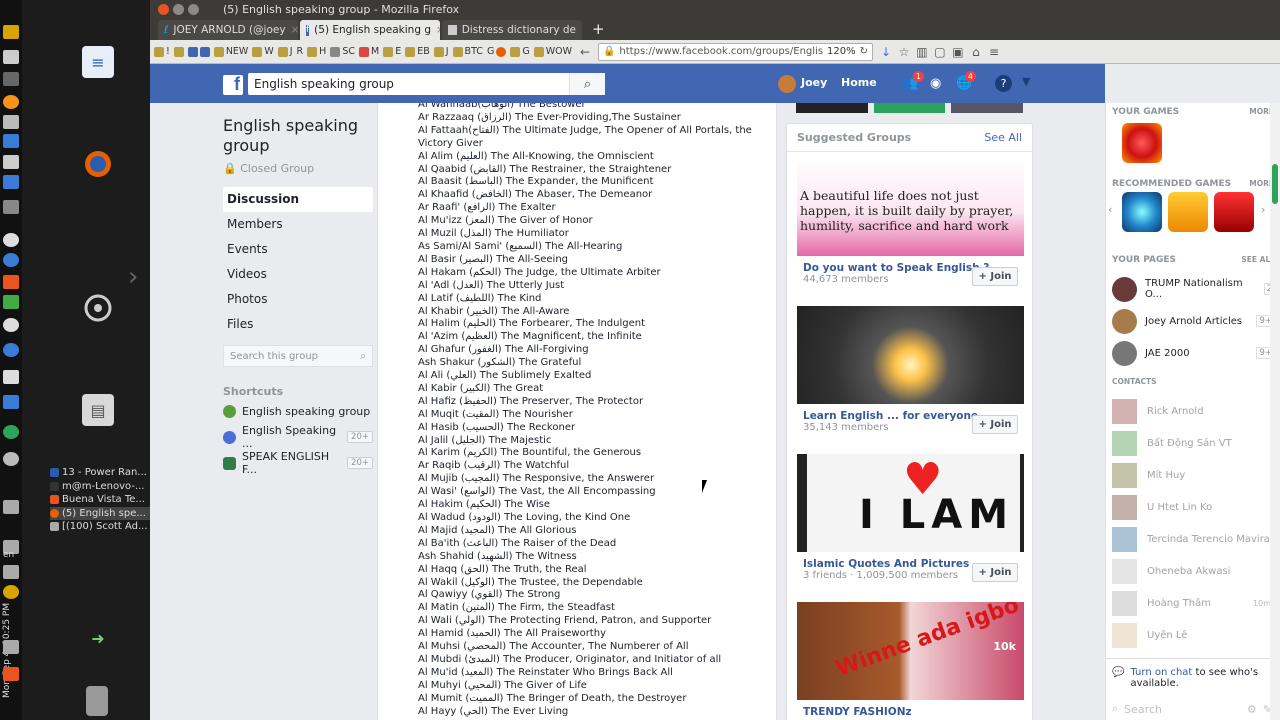  I want to click on settings-icon: ⚙, so click(1252, 709).